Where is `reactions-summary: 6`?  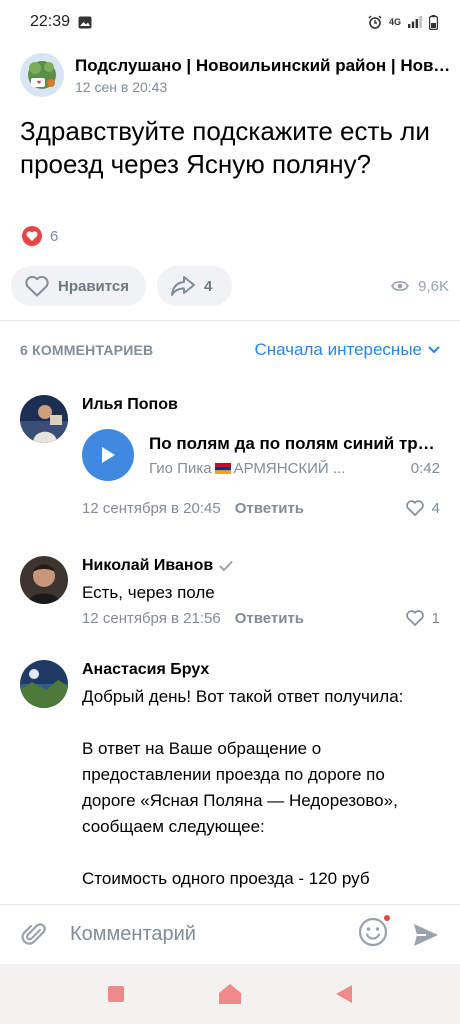
reactions-summary: 6 is located at coordinates (40, 236).